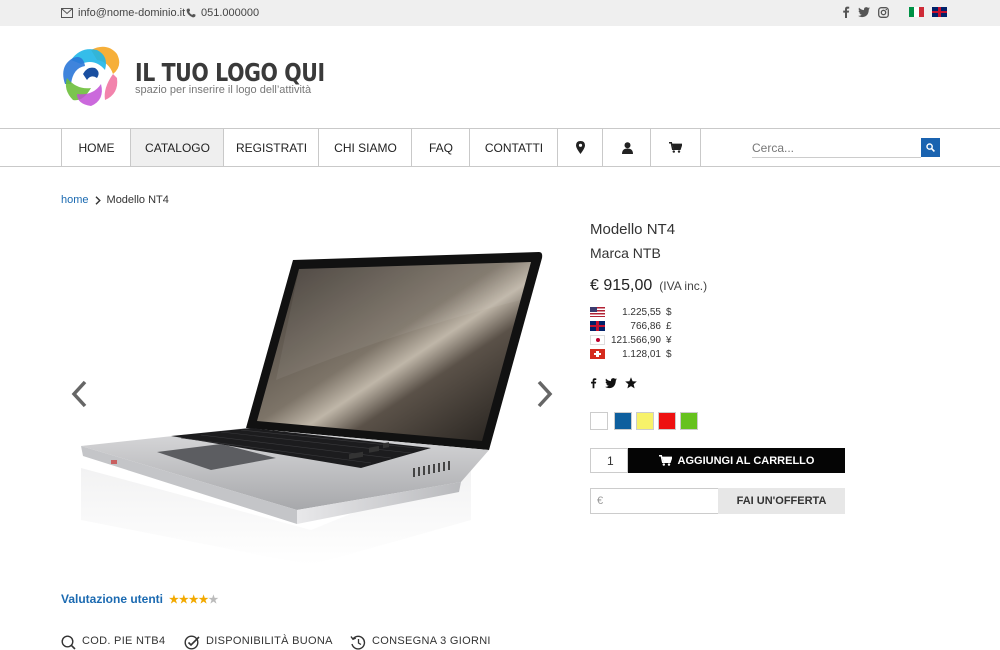  Describe the element at coordinates (883, 12) in the screenshot. I see `instagram-icon` at that location.